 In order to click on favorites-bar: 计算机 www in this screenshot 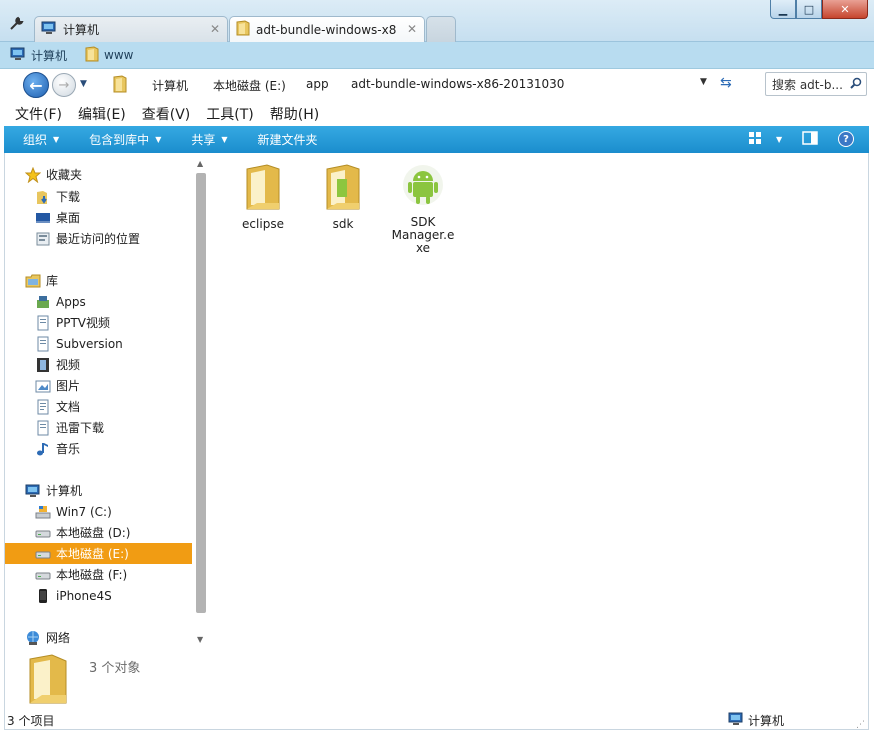, I will do `click(437, 55)`.